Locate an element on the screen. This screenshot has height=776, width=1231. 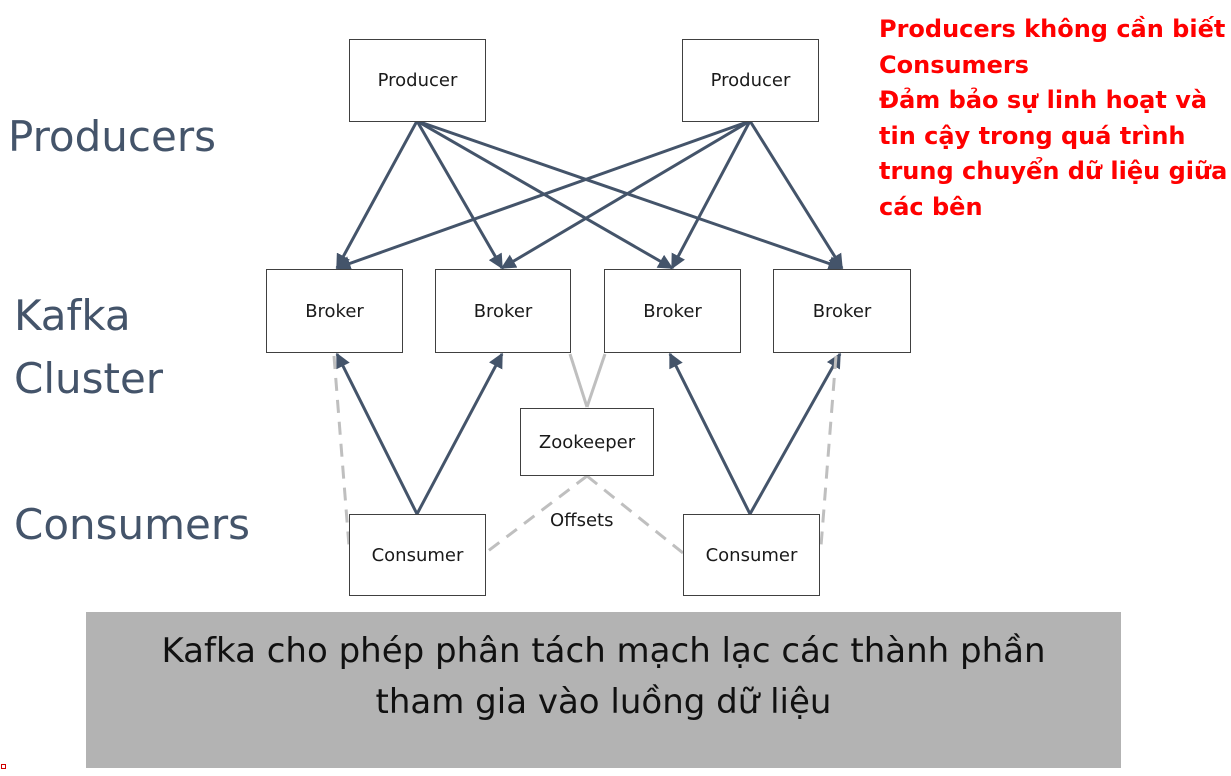
consumer-node-1: Consumer is located at coordinates (417, 555).